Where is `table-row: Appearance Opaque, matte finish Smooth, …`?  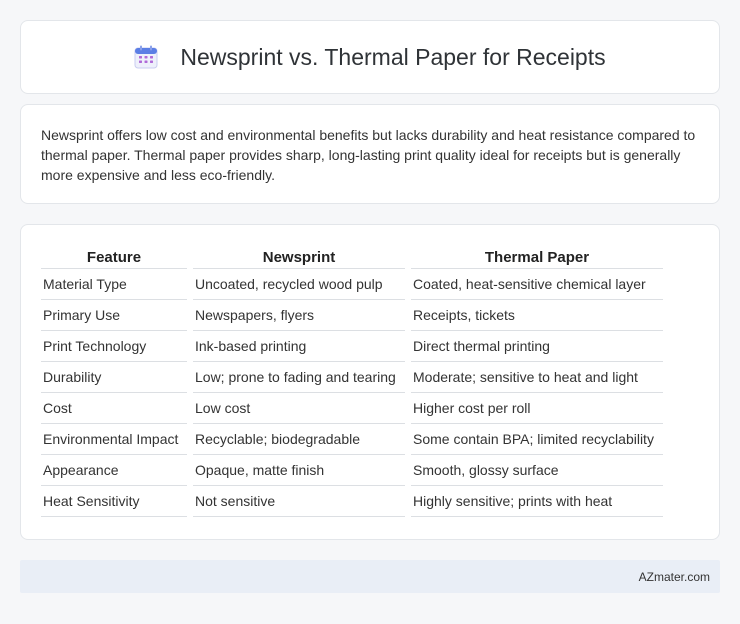 table-row: Appearance Opaque, matte finish Smooth, … is located at coordinates (352, 470).